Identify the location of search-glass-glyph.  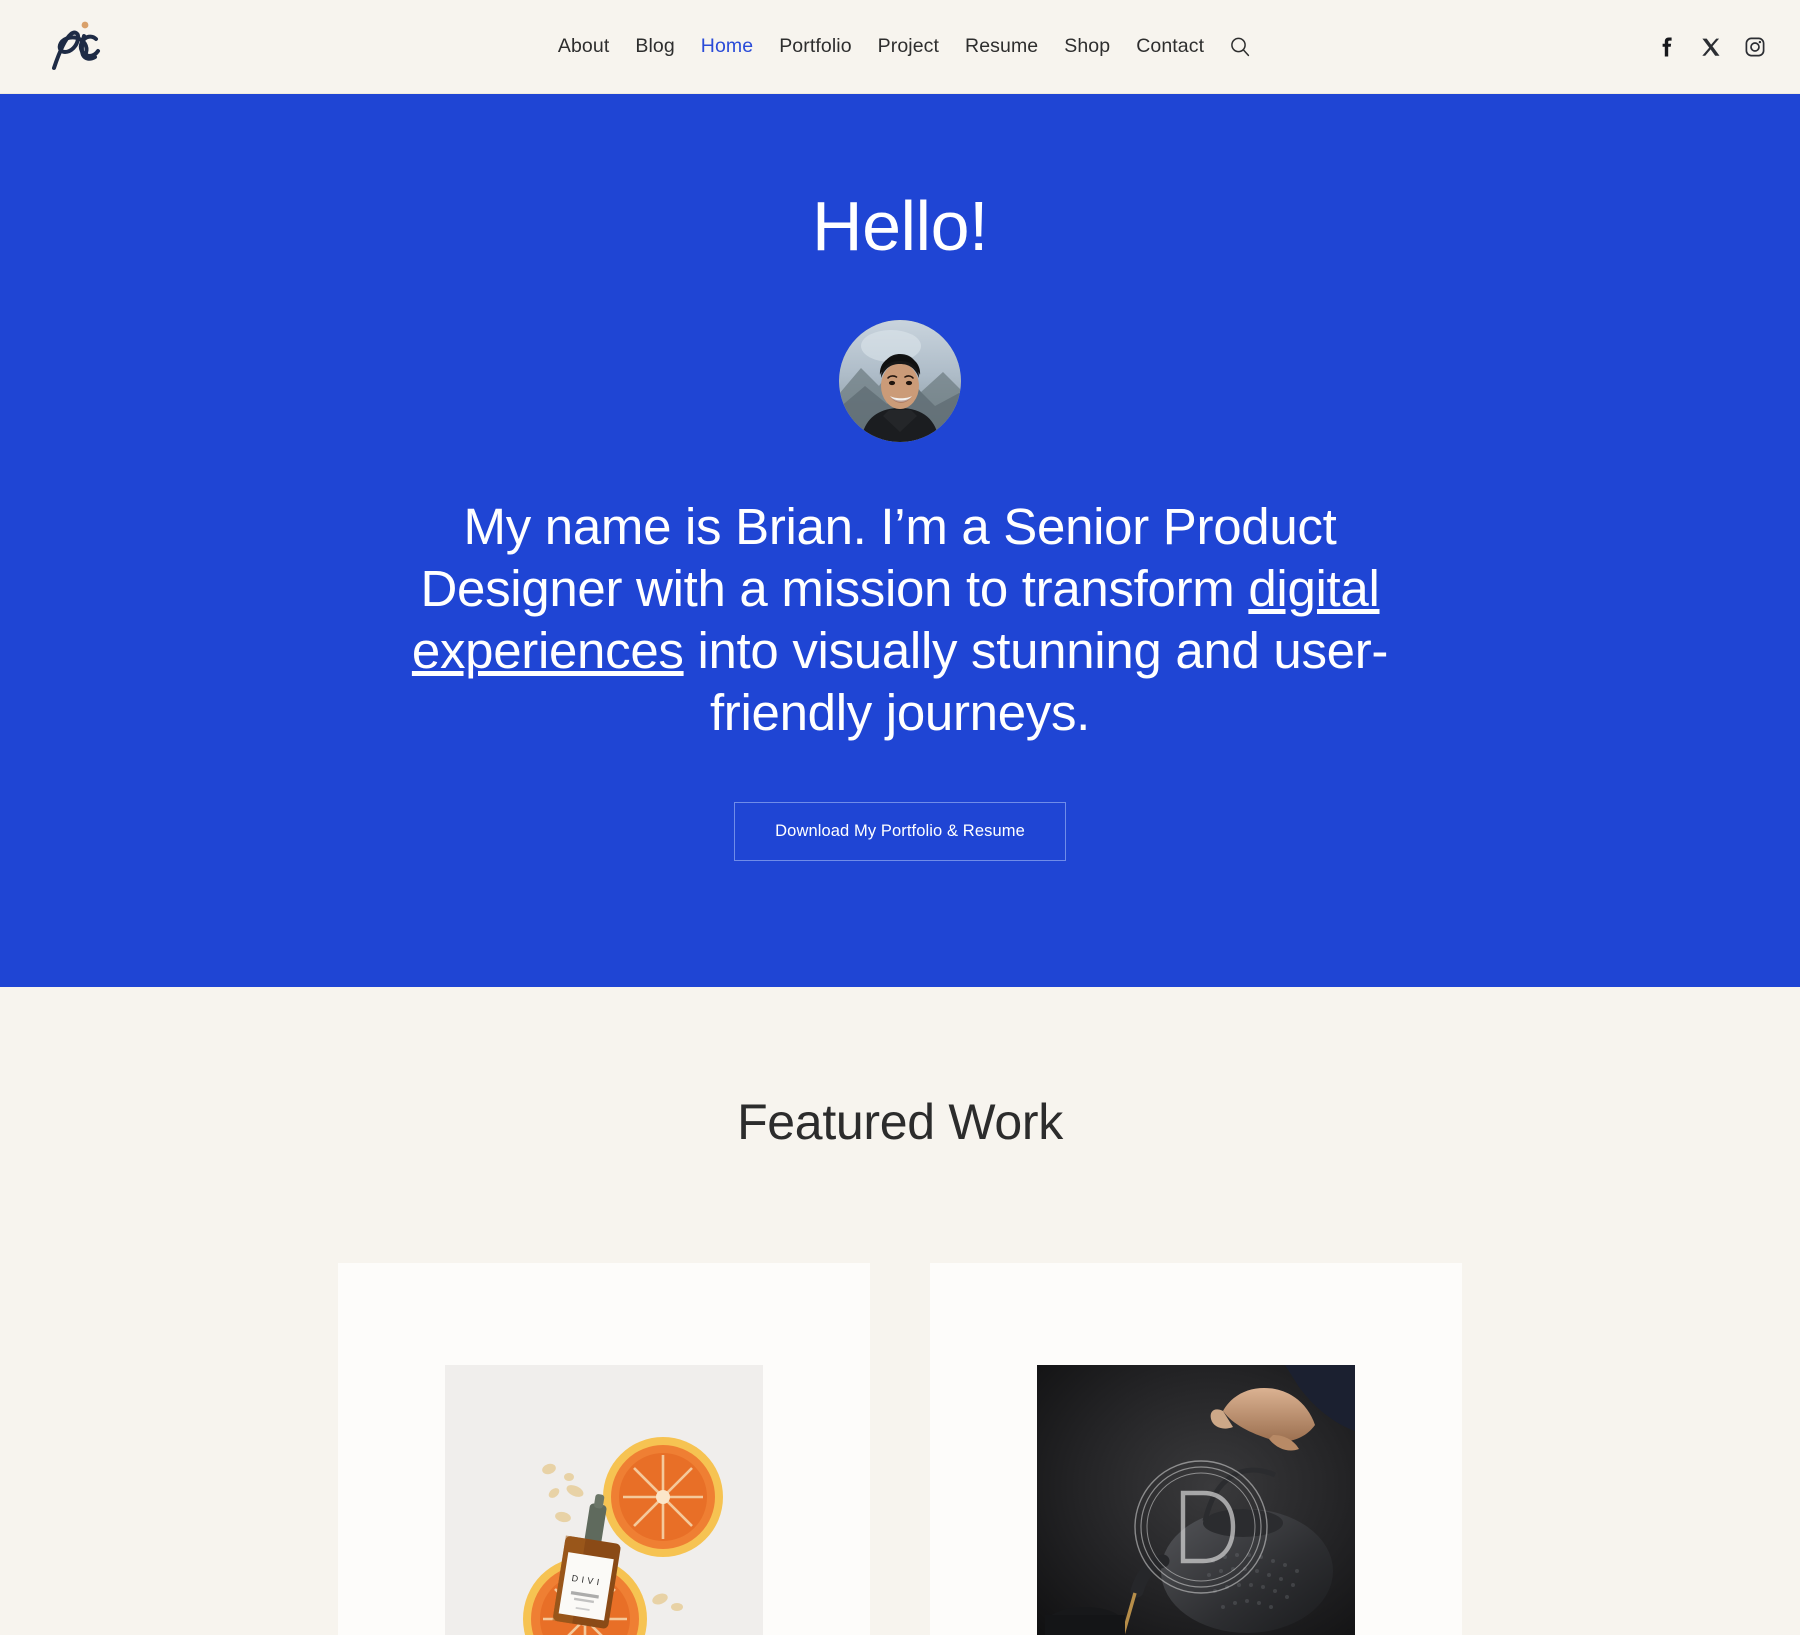
(1240, 46).